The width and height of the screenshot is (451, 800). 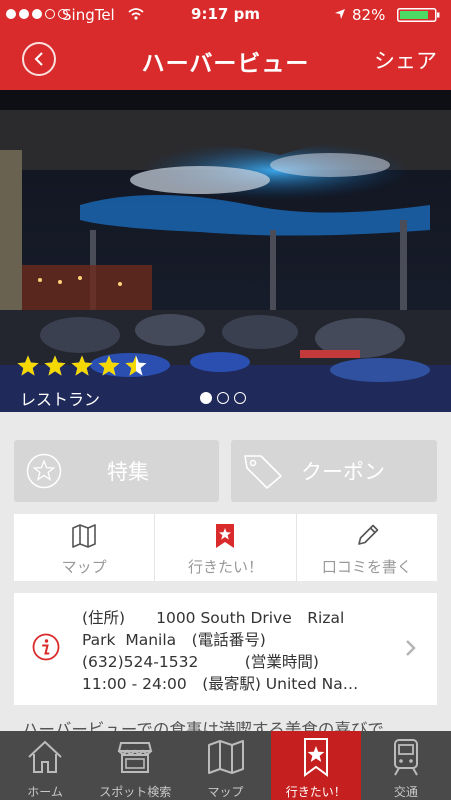 What do you see at coordinates (174, 640) in the screenshot?
I see `info-line: Park Manila (電話番号)` at bounding box center [174, 640].